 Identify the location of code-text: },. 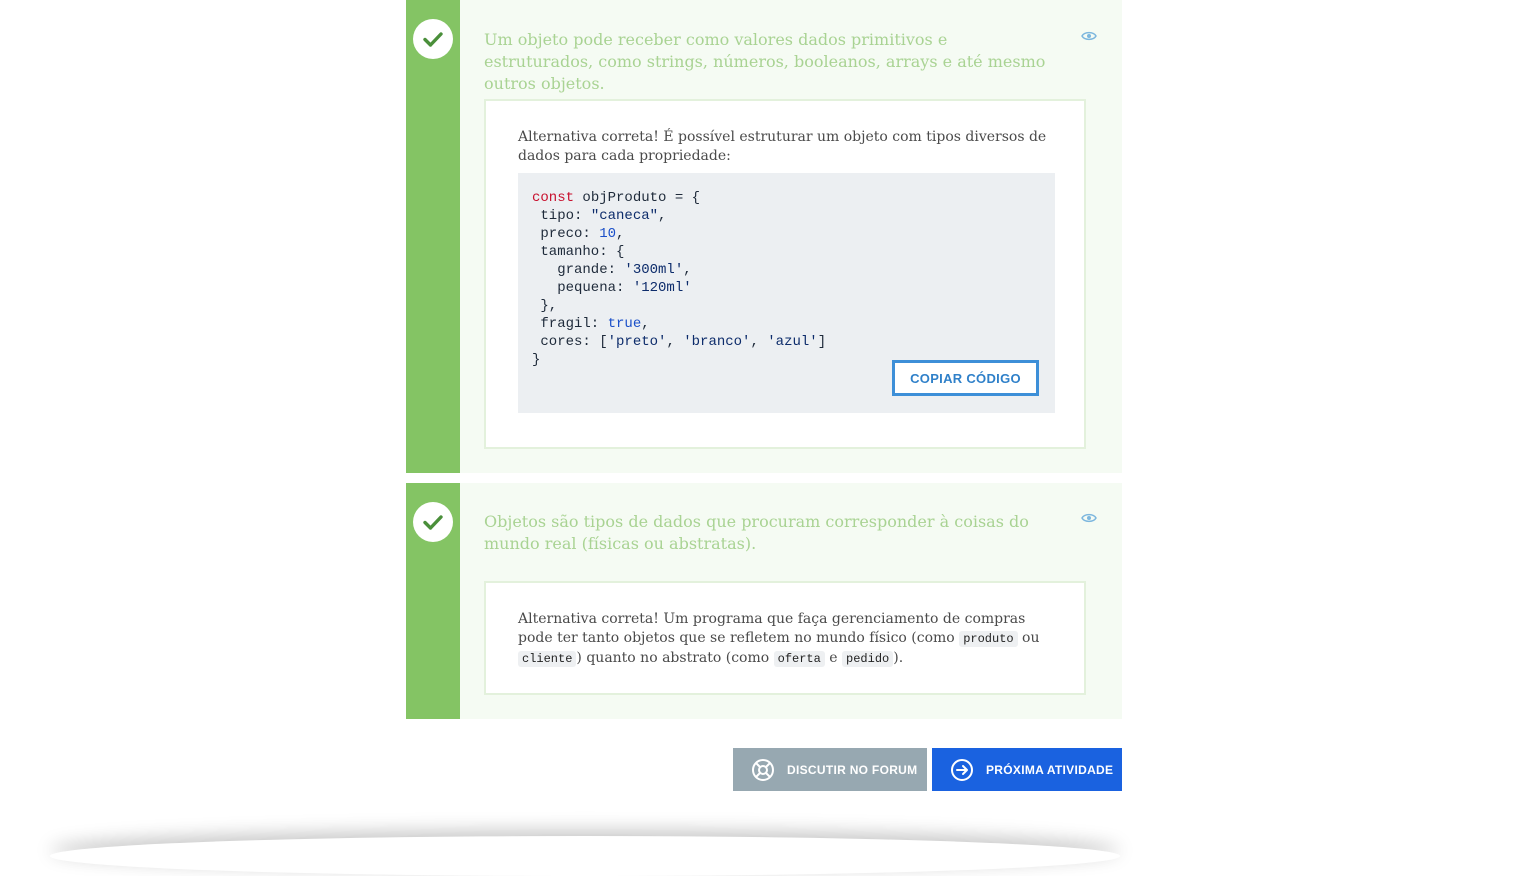
(545, 306).